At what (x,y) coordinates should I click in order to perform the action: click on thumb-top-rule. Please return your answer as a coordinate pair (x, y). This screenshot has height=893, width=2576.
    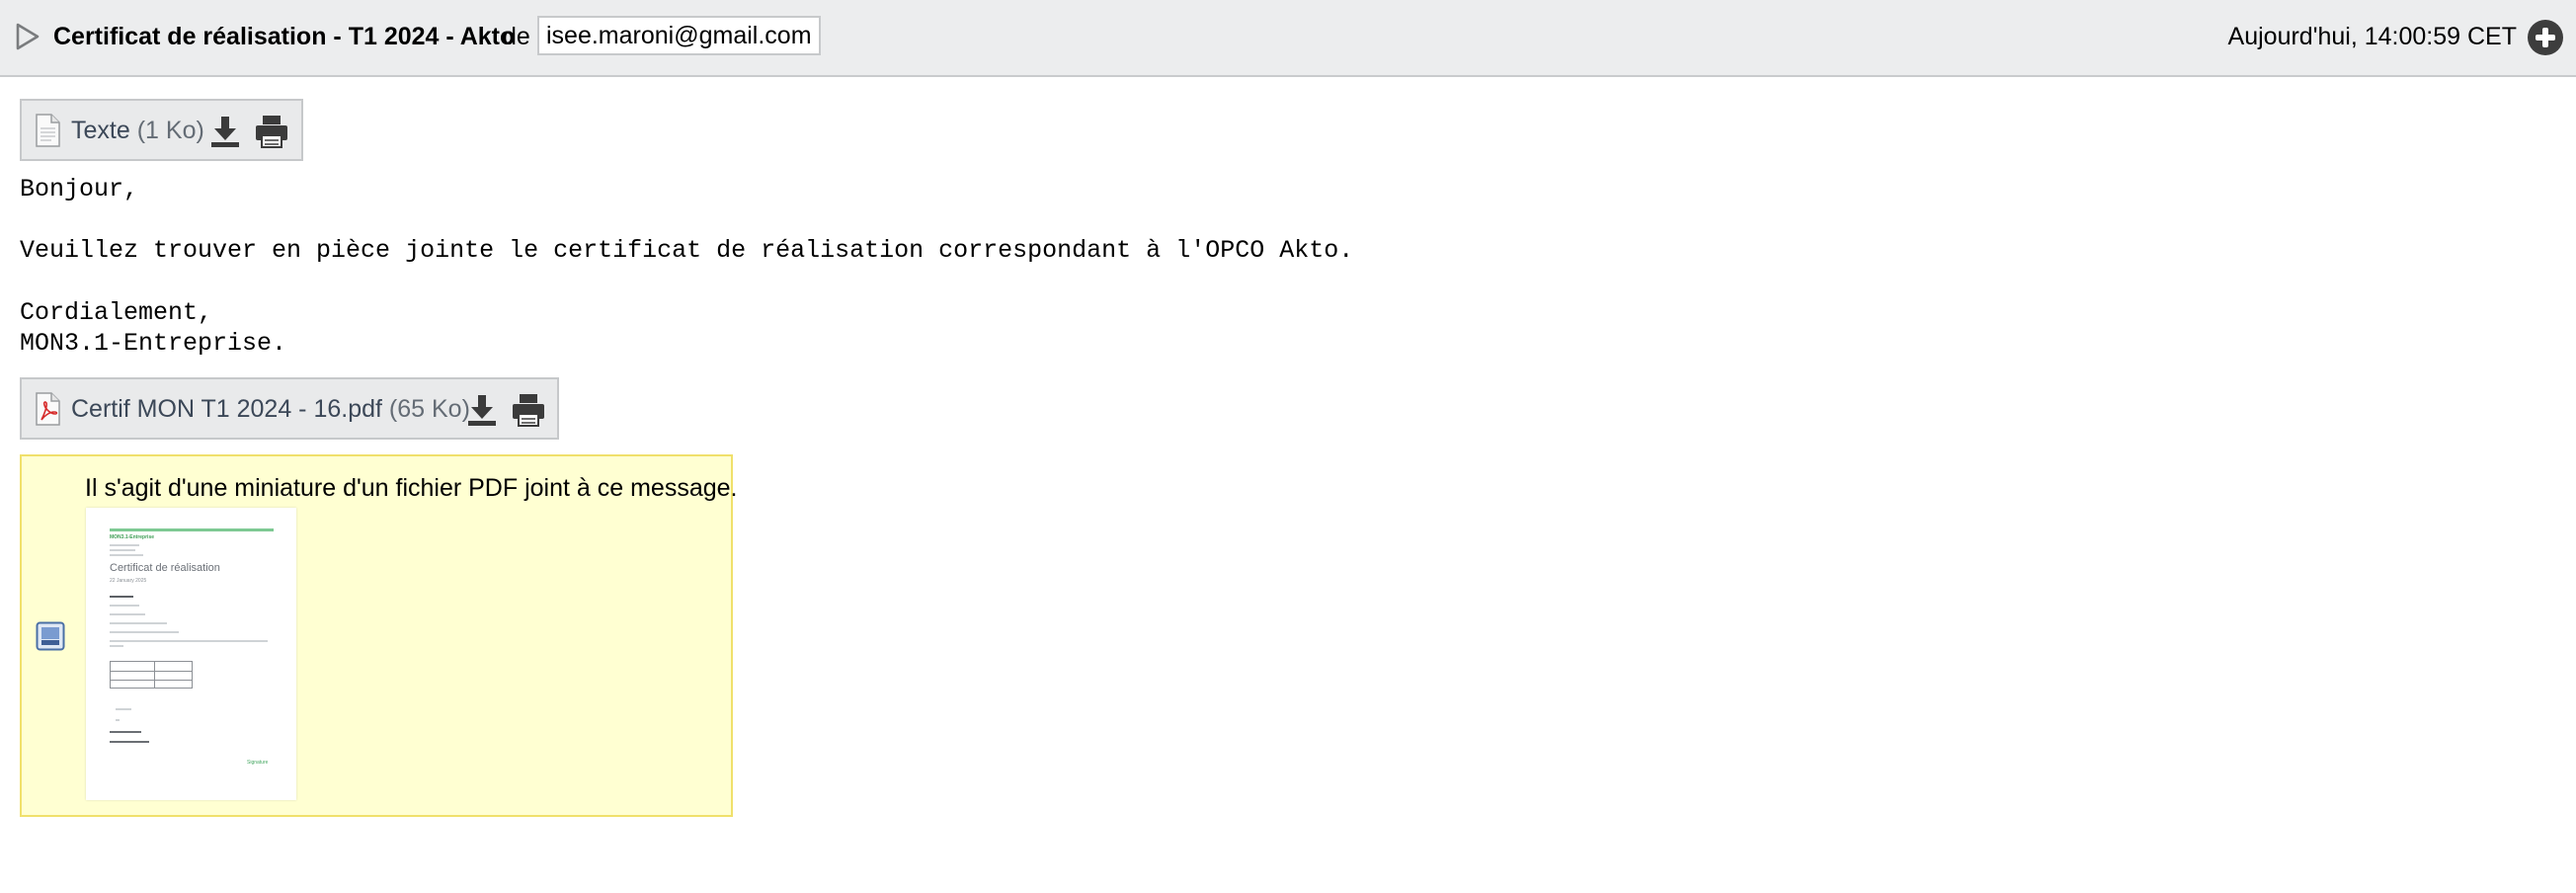
    Looking at the image, I should click on (192, 529).